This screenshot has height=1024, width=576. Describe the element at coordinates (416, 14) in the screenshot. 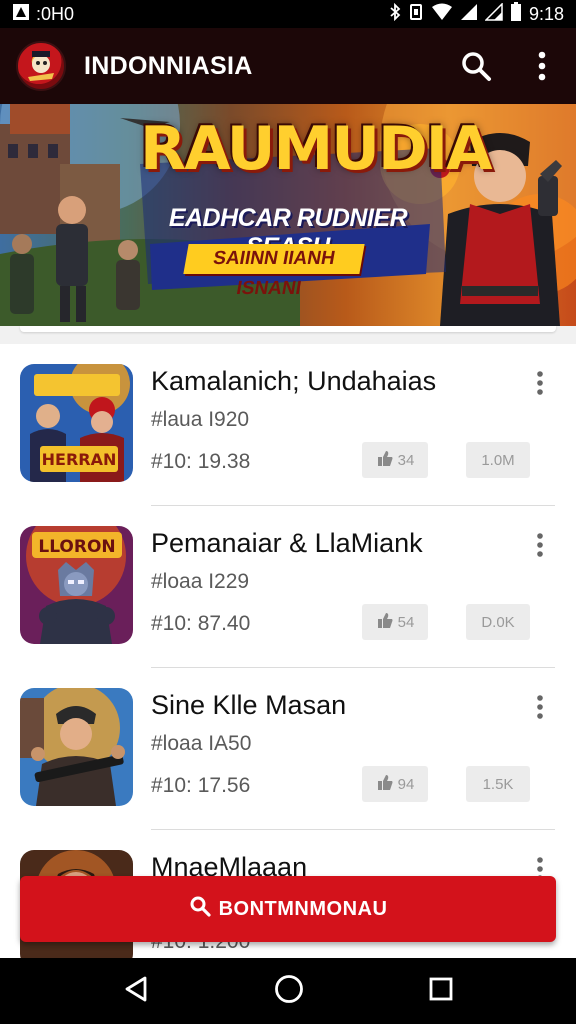

I see `vibrate-icon` at that location.